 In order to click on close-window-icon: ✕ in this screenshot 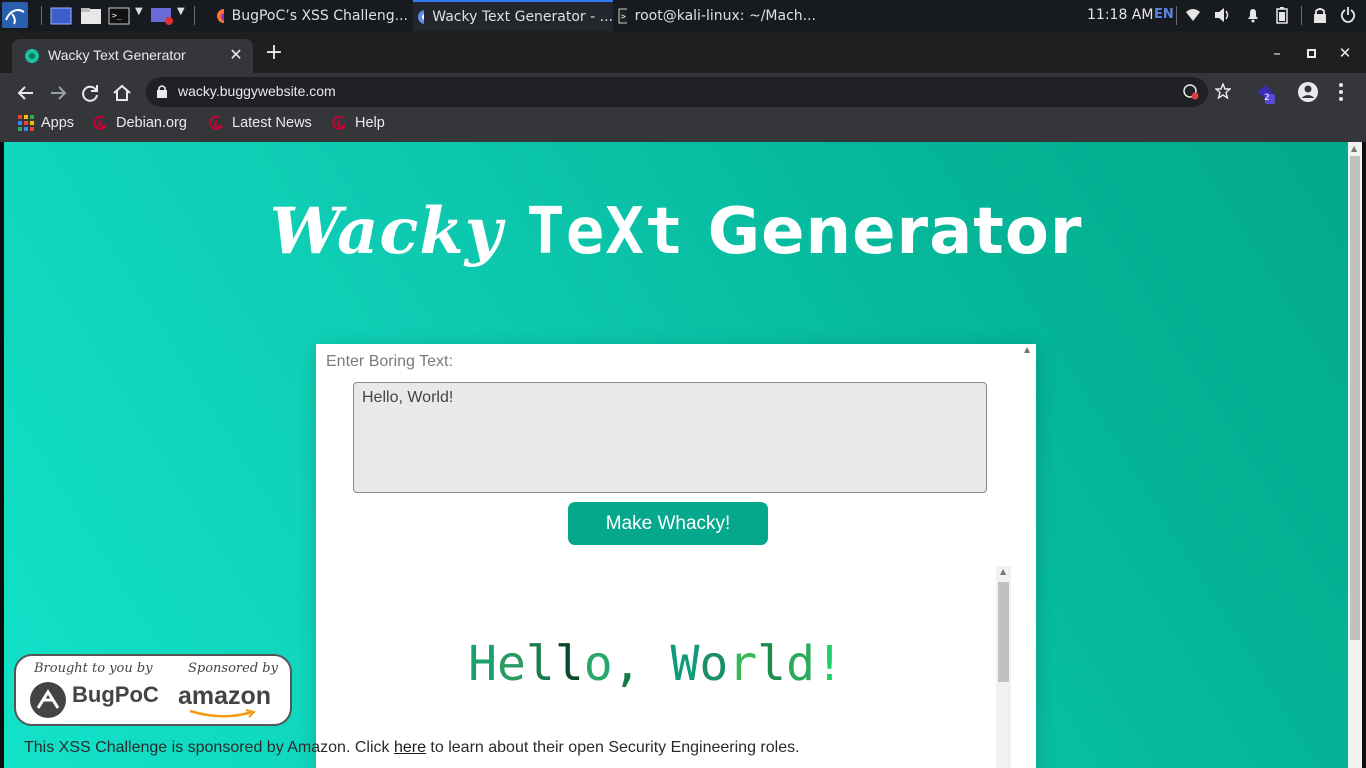, I will do `click(1345, 54)`.